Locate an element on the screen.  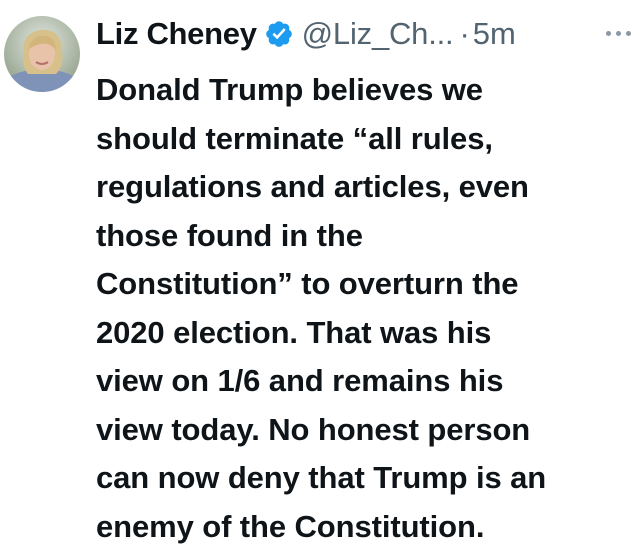
tweet-text-line: view on 1/6 and remains his is located at coordinates (366, 381).